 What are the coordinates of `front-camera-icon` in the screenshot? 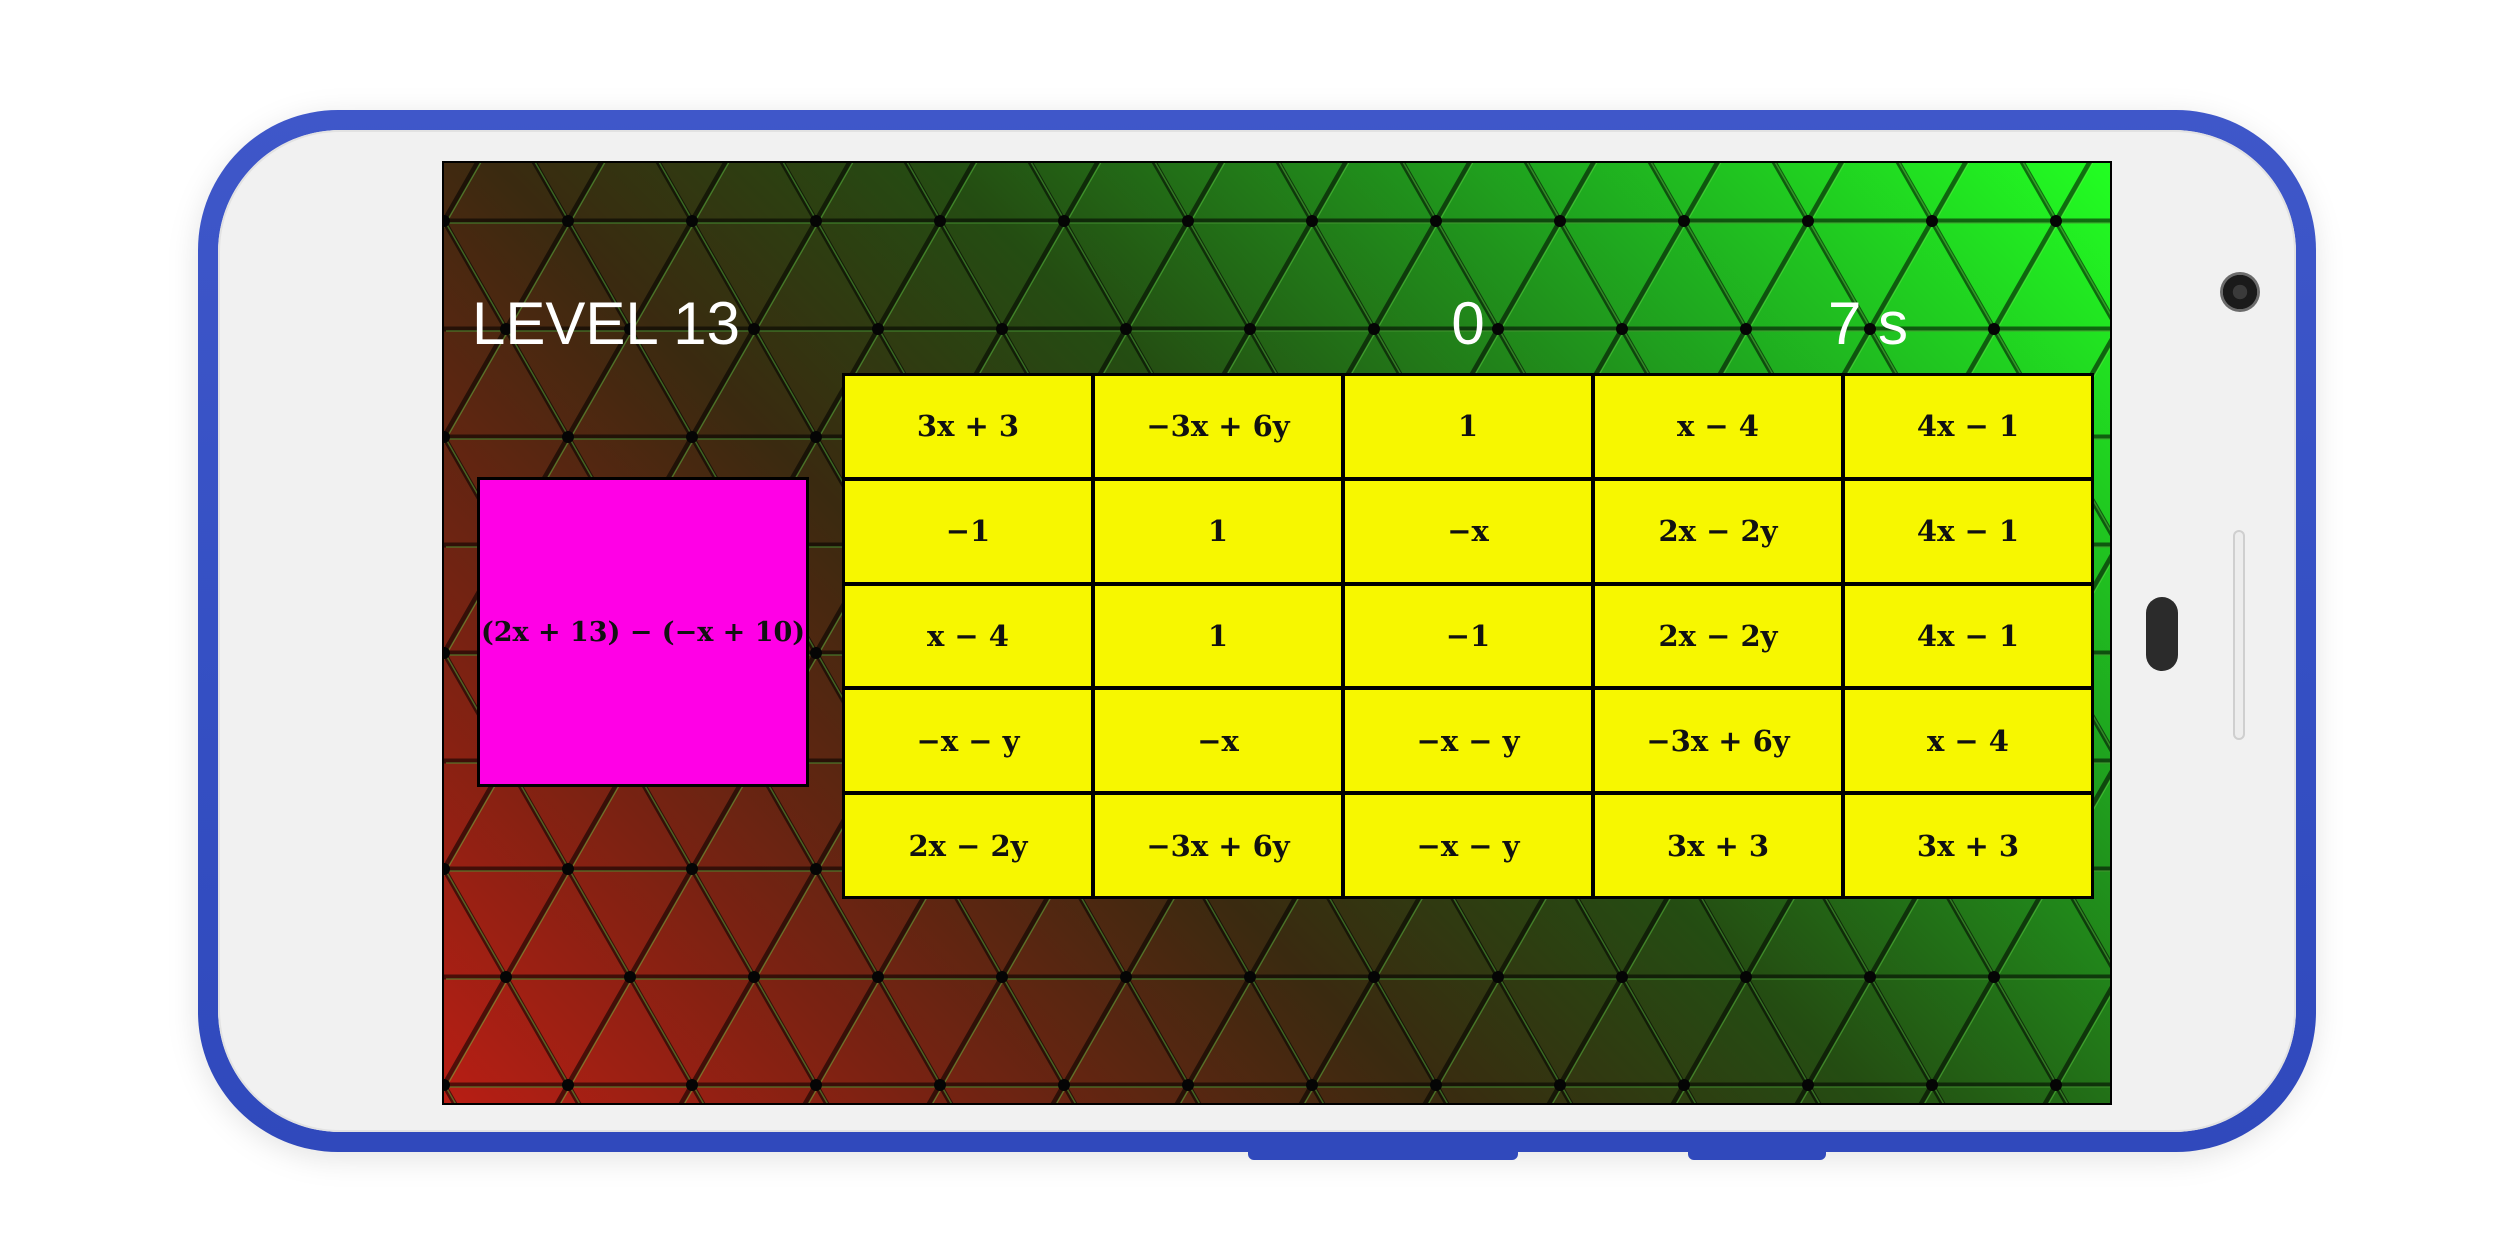 It's located at (2240, 292).